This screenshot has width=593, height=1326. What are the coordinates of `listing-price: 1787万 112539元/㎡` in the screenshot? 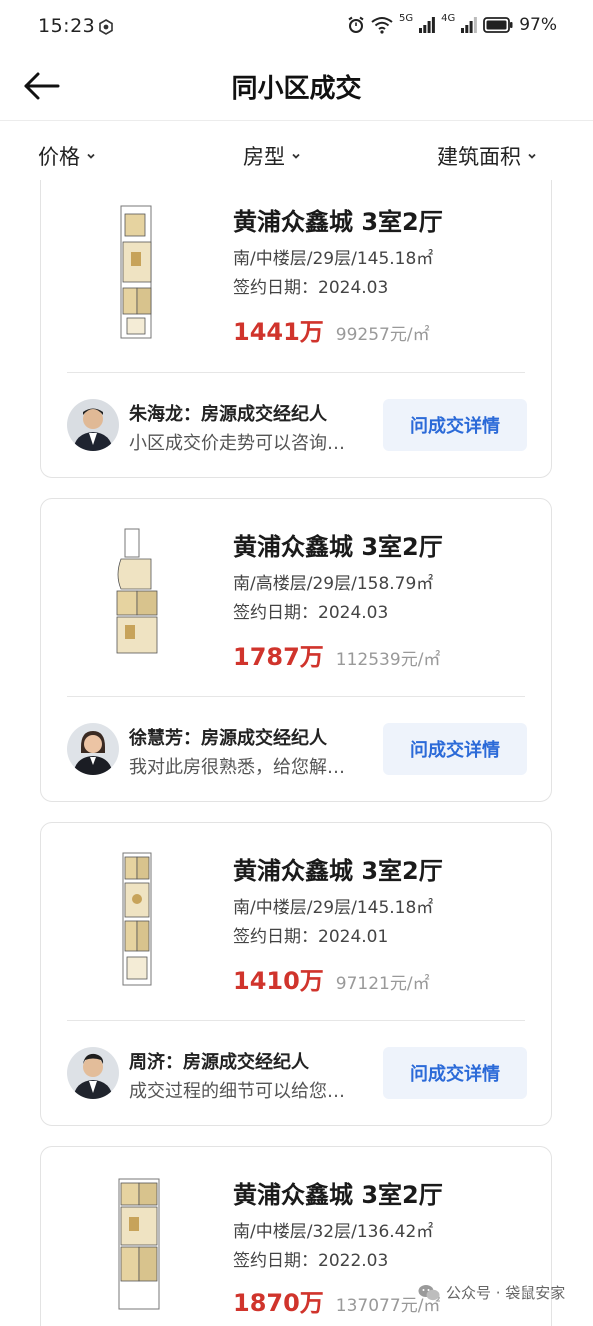 It's located at (336, 654).